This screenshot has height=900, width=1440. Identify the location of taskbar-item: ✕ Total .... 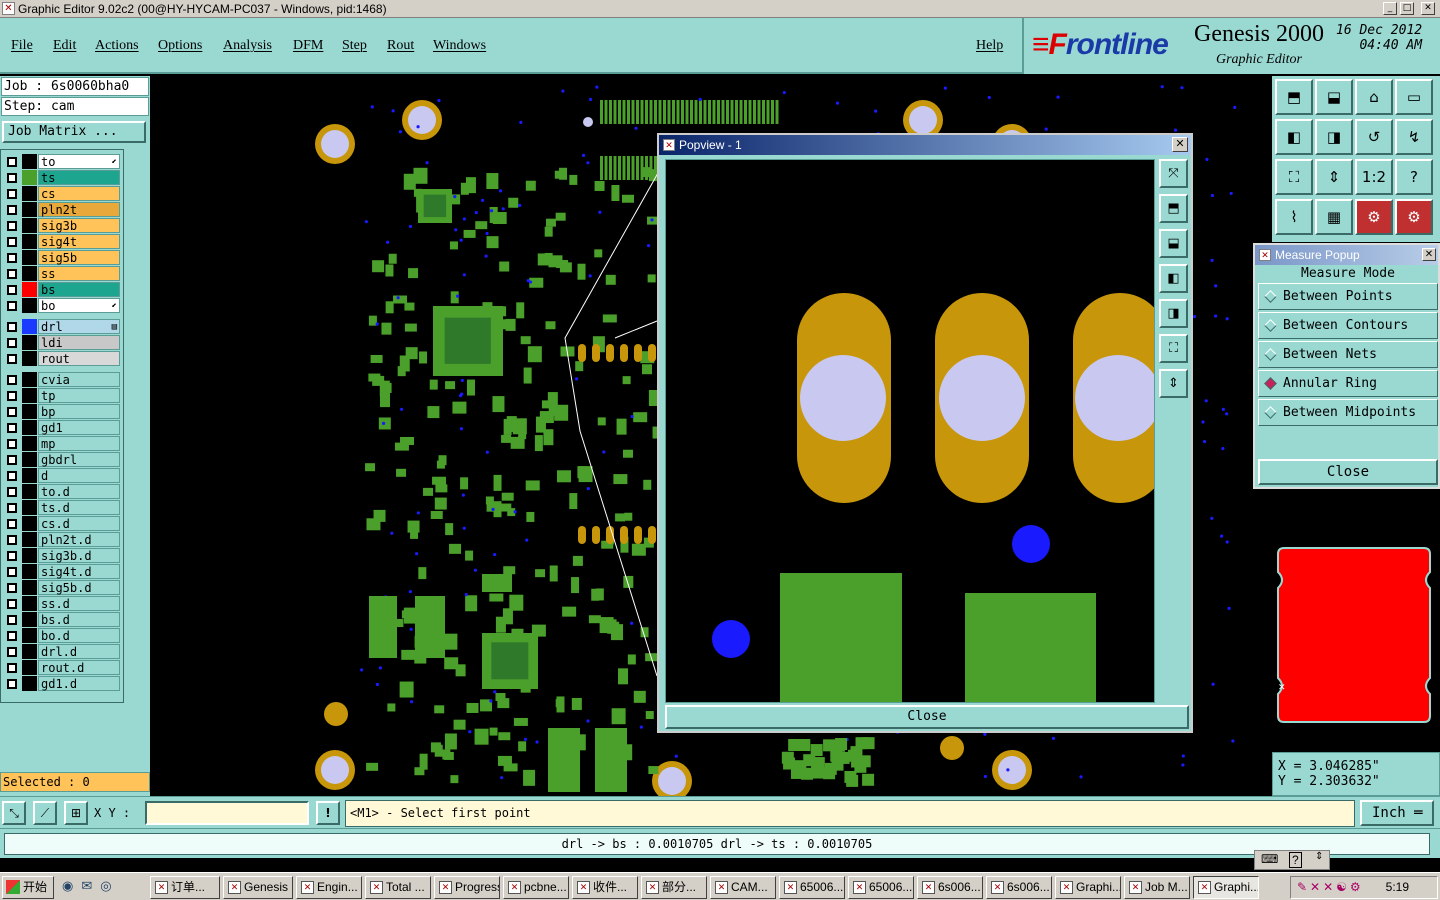
(398, 887).